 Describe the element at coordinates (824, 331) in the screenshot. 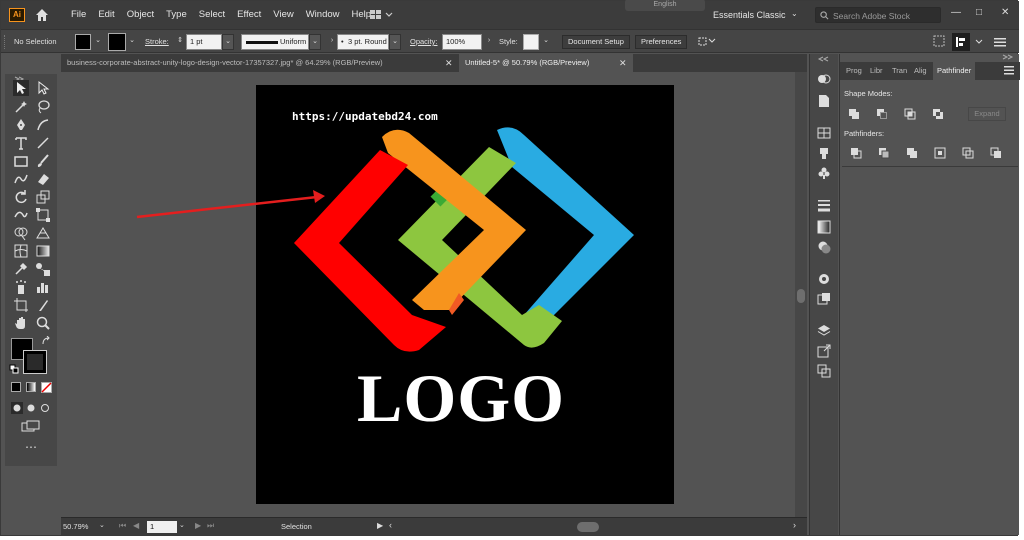

I see `layers-icon` at that location.